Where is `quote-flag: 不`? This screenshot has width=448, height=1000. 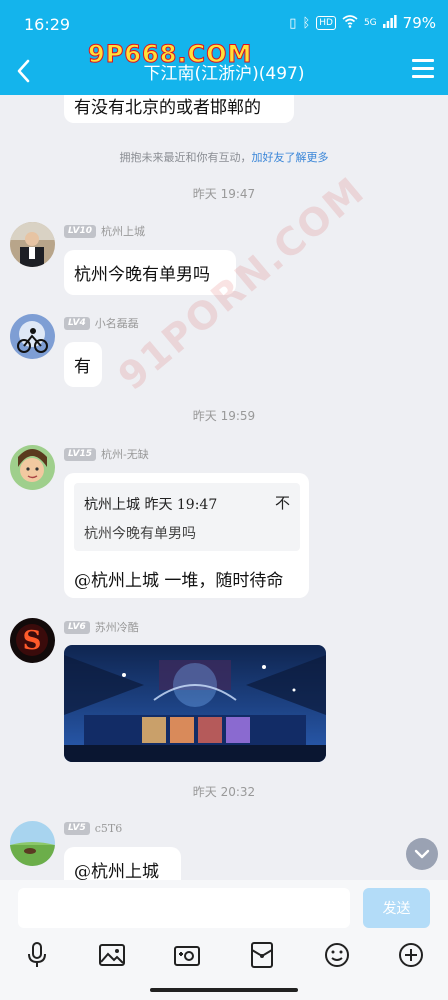
quote-flag: 不 is located at coordinates (282, 503).